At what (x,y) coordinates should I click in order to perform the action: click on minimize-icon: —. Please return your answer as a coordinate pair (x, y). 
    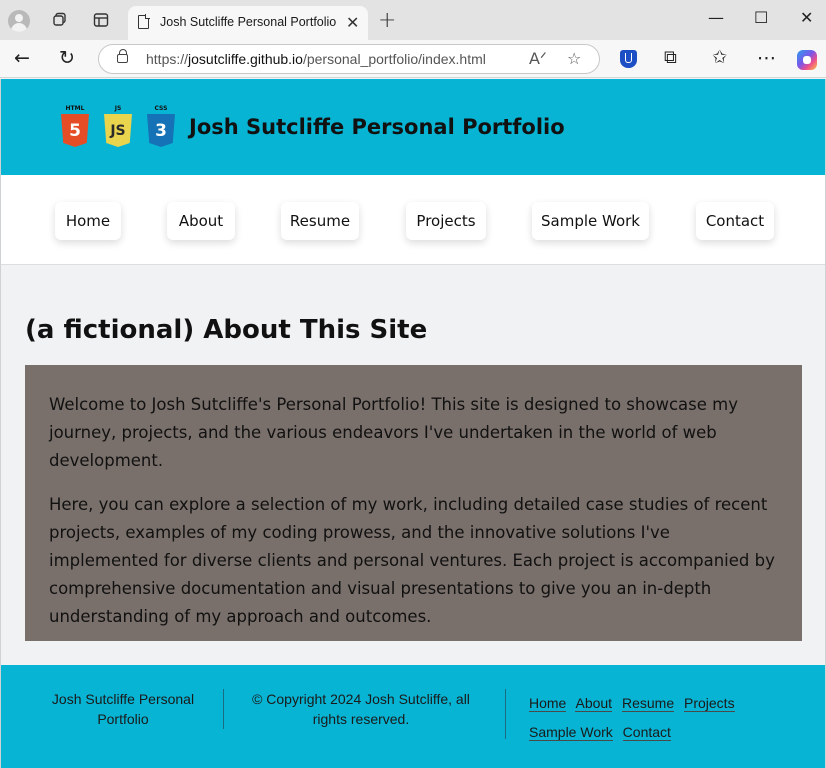
    Looking at the image, I should click on (716, 17).